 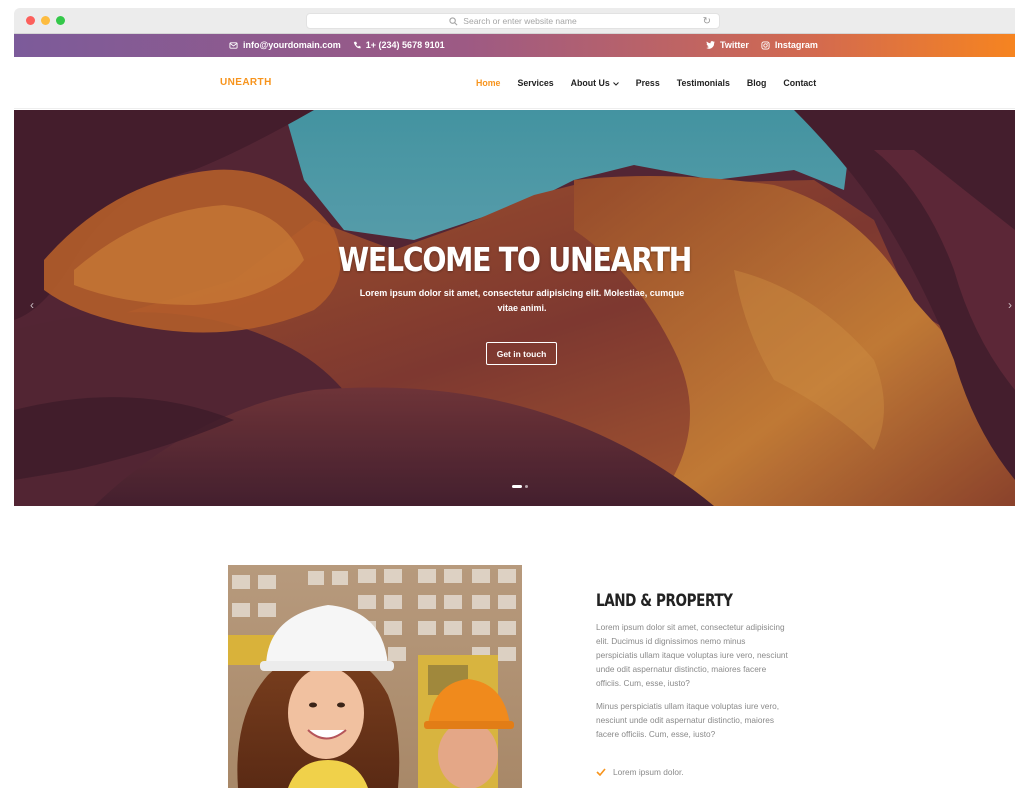 I want to click on phone-link: 1+ (234) 5678 9101, so click(x=399, y=45).